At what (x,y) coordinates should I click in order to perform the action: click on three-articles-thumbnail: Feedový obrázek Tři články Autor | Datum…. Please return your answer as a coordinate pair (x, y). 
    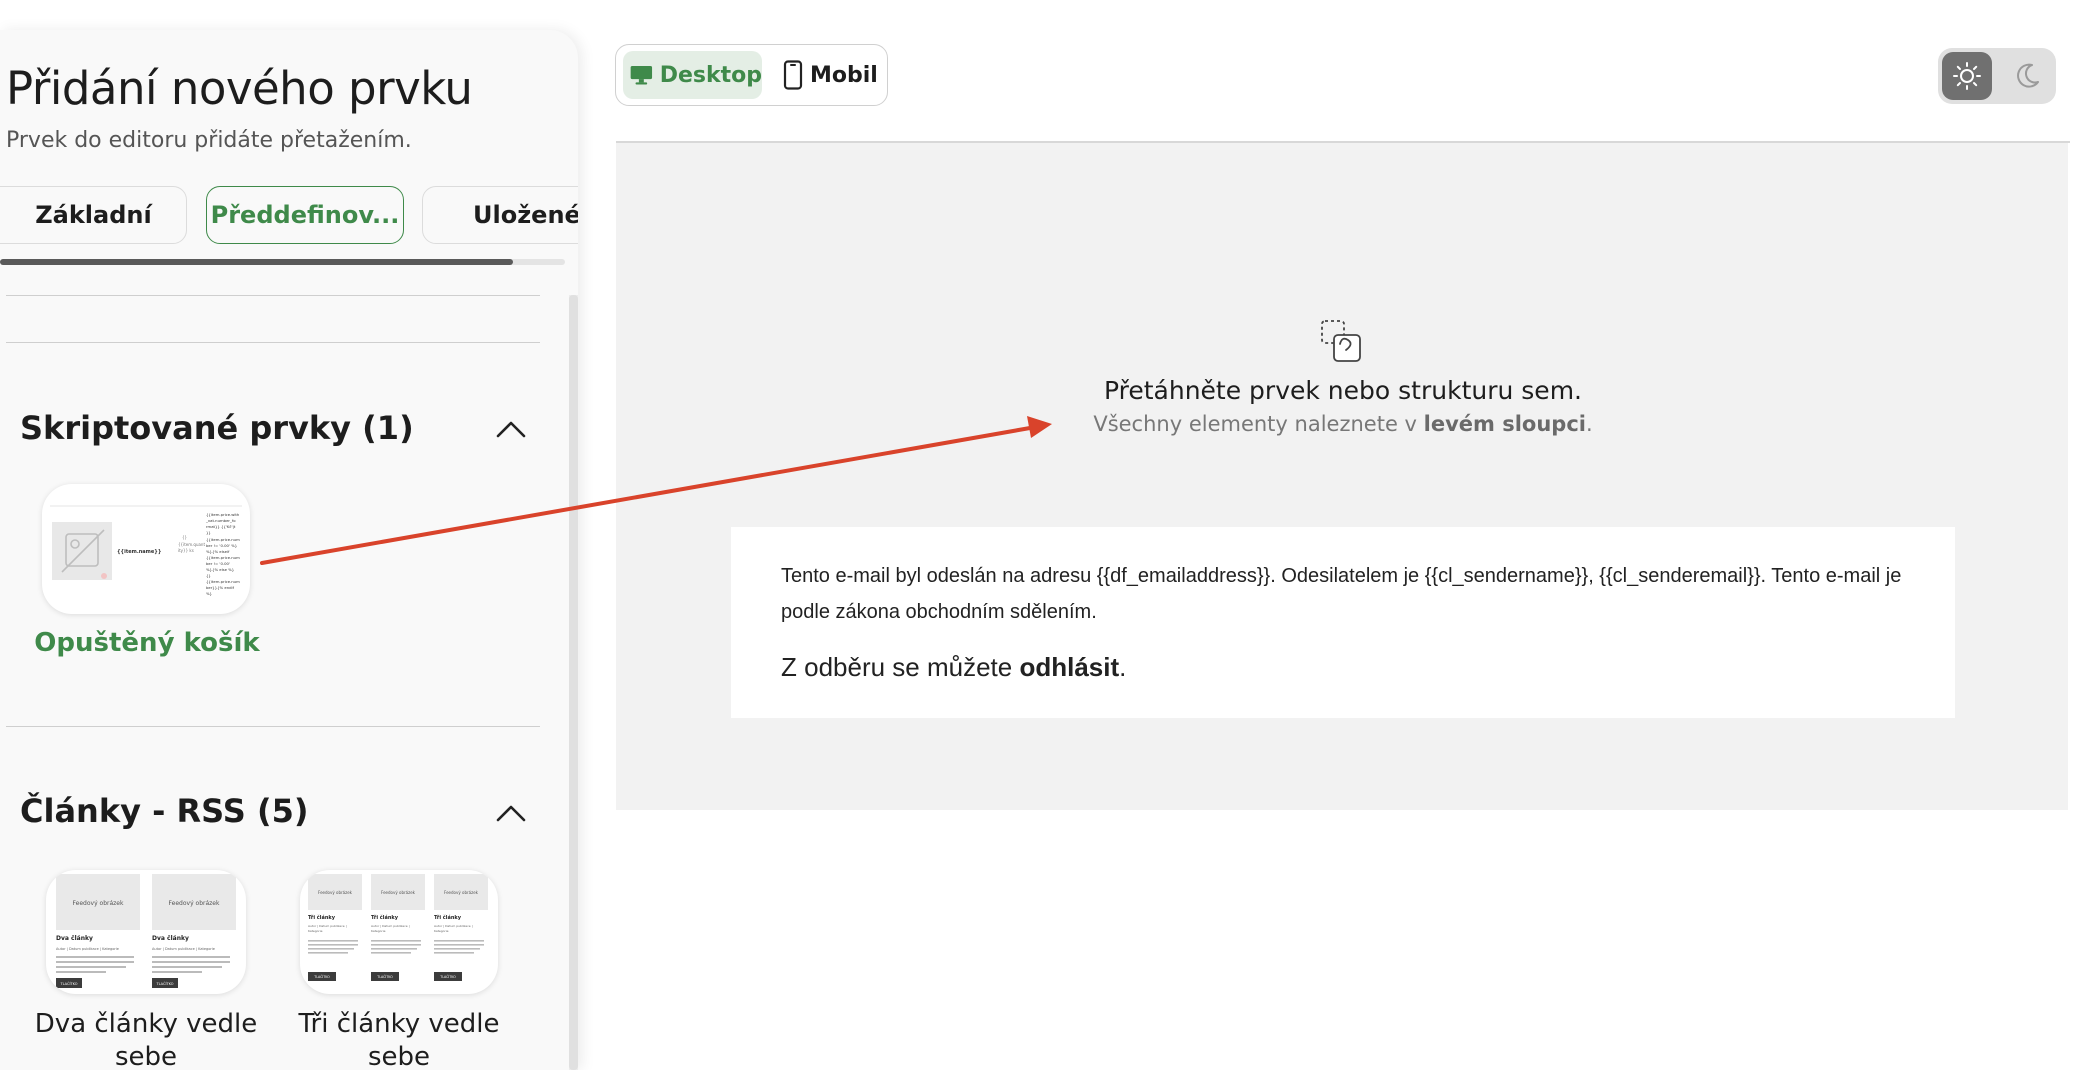
    Looking at the image, I should click on (399, 932).